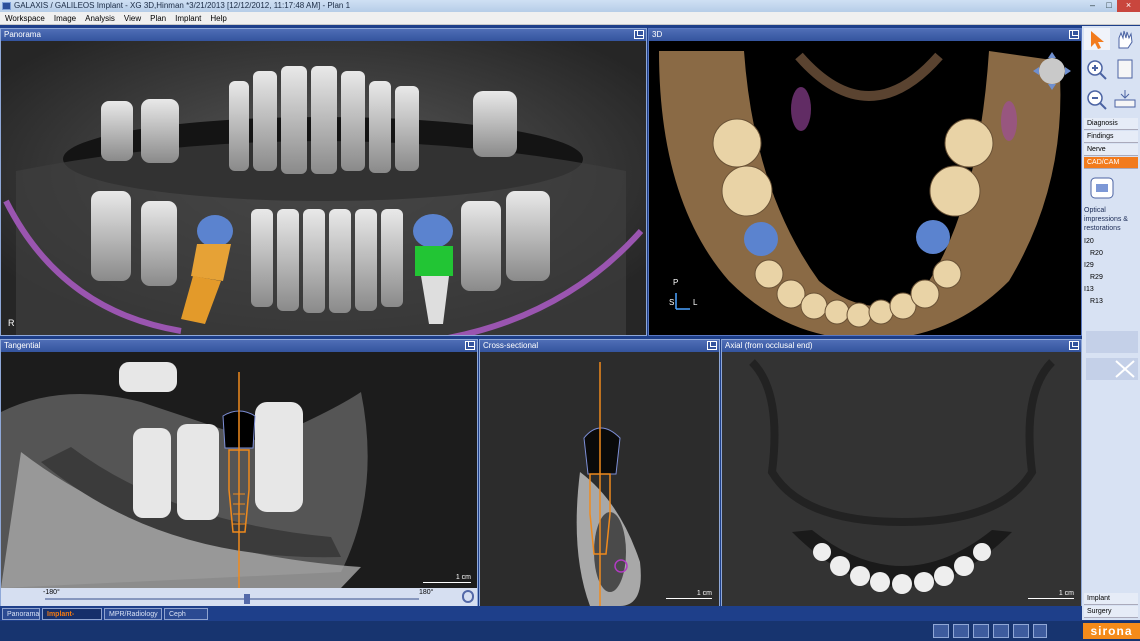 This screenshot has height=641, width=1140. What do you see at coordinates (24, 18) in the screenshot?
I see `menu-workspace: Workspace` at bounding box center [24, 18].